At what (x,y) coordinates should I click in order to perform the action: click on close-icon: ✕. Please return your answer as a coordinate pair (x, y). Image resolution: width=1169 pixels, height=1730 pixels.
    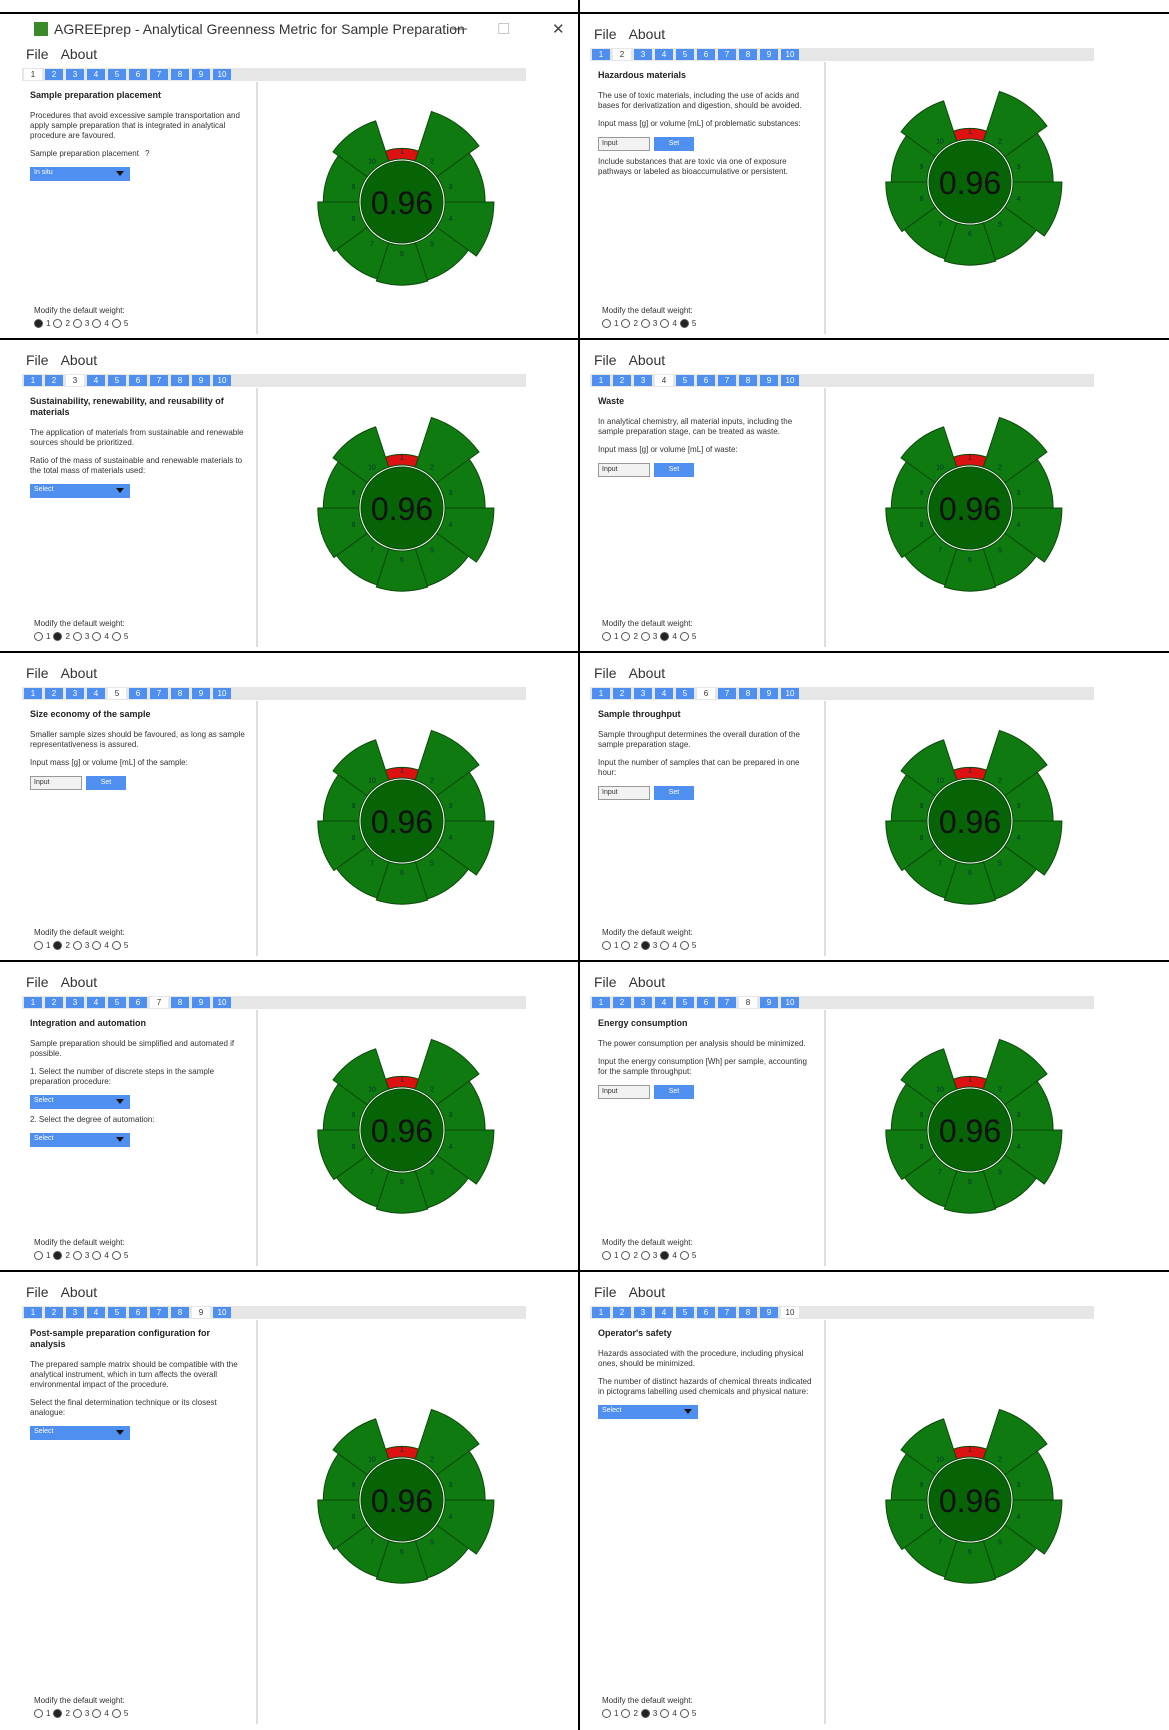
    Looking at the image, I should click on (558, 29).